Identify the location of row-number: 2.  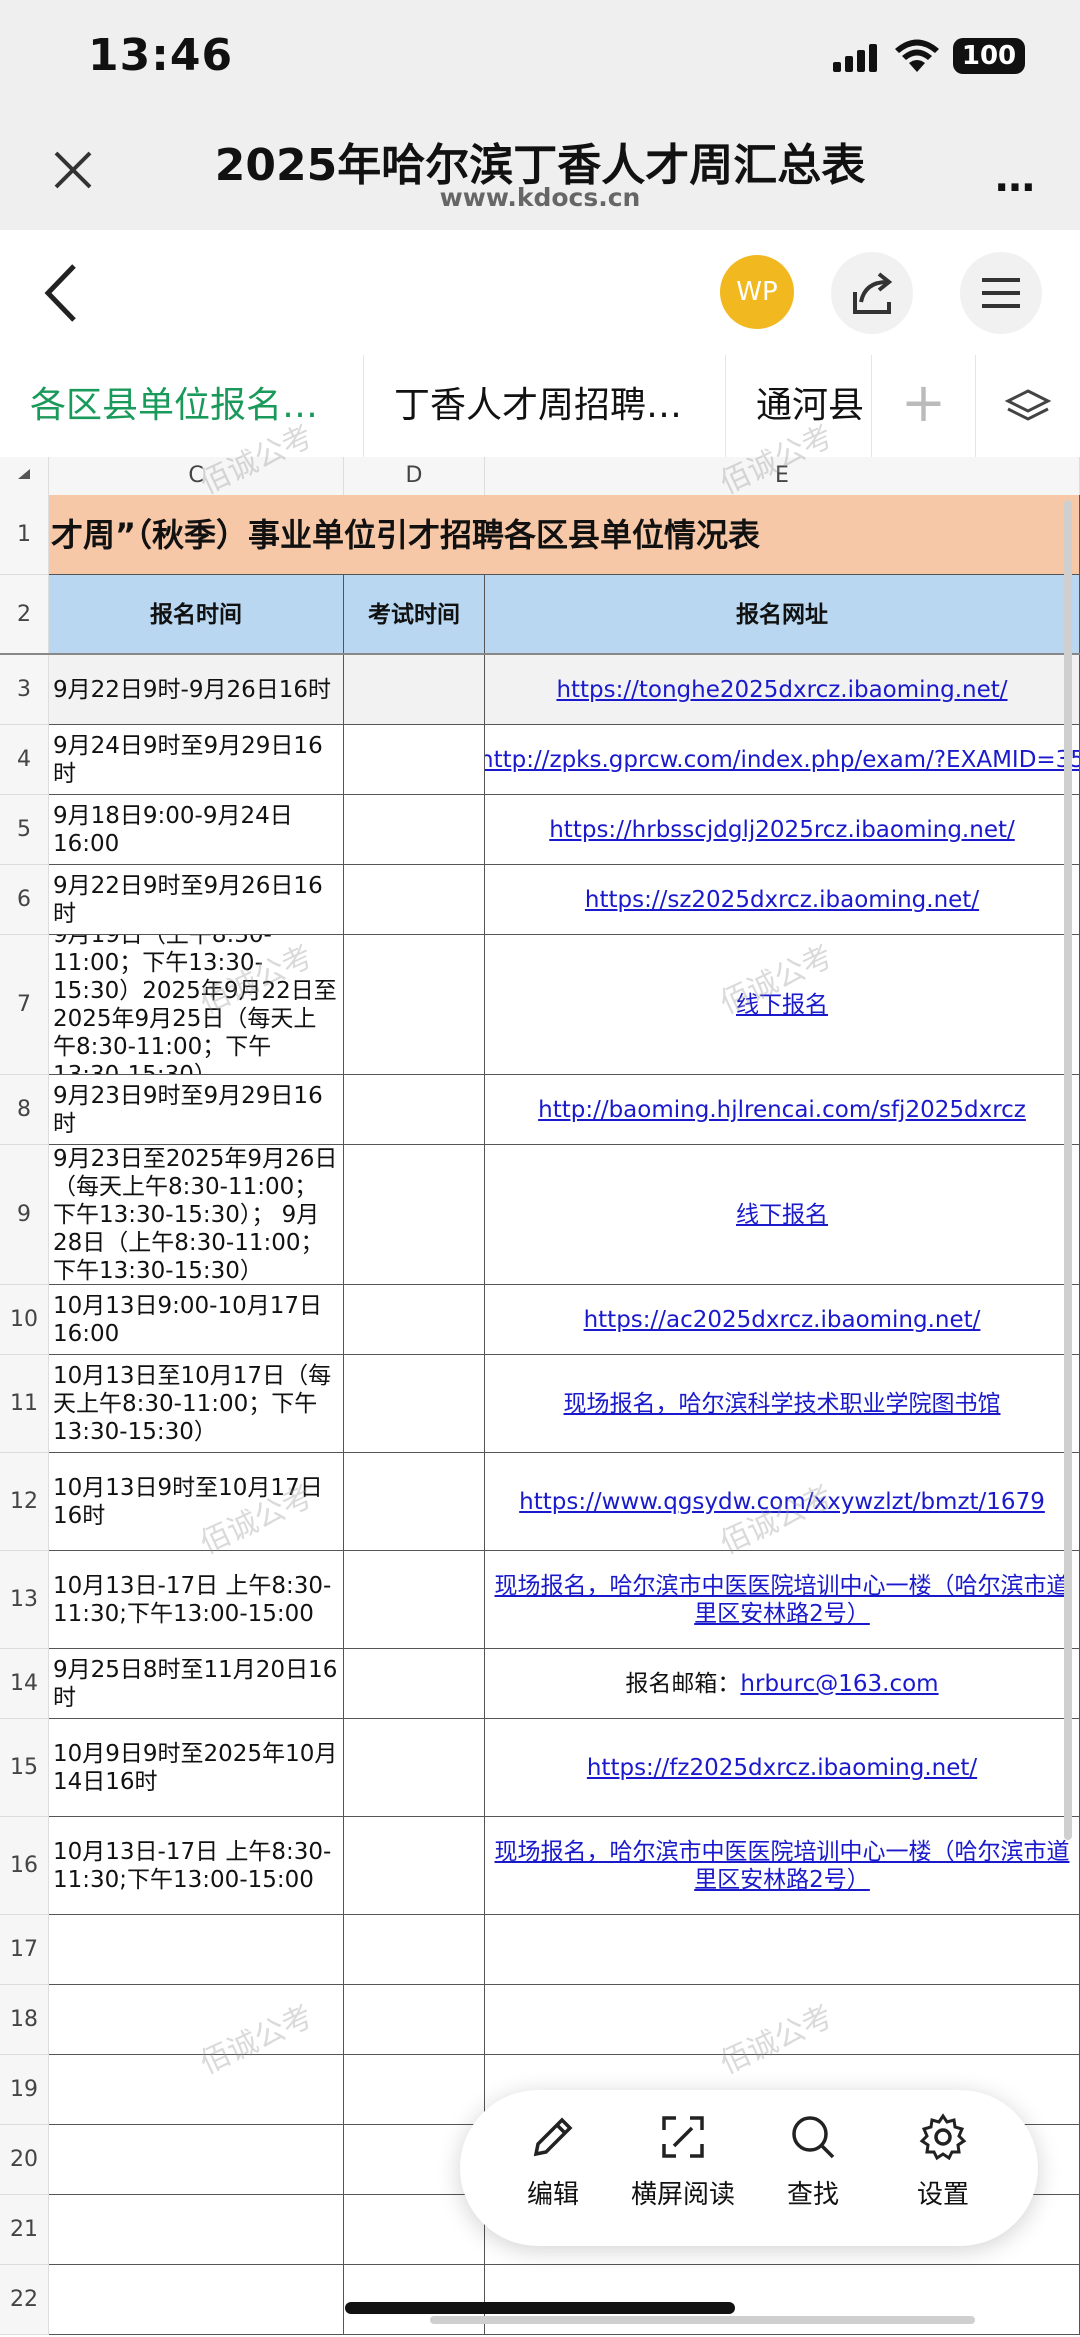
(24, 615).